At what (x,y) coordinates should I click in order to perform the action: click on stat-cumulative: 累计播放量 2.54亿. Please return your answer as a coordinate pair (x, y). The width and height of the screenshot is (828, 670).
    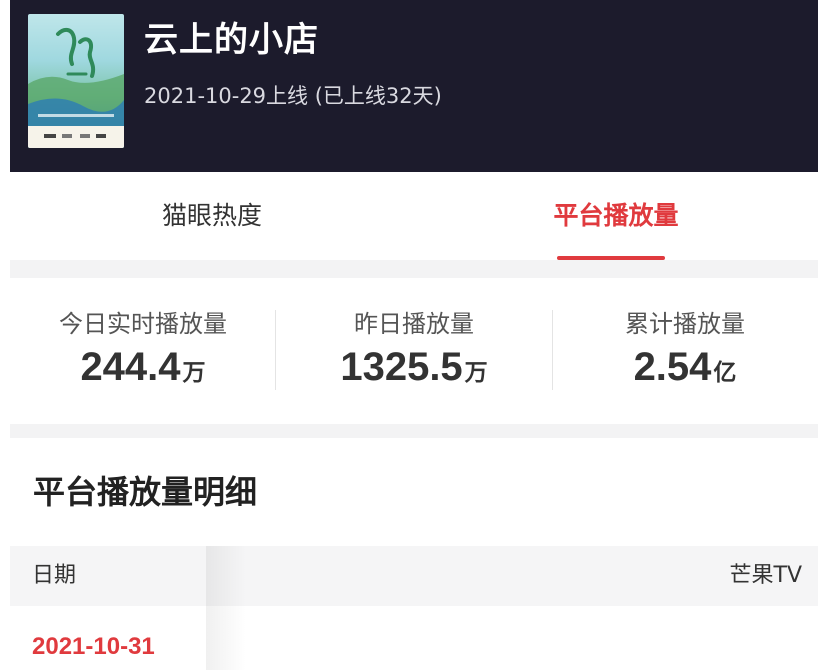
    Looking at the image, I should click on (685, 351).